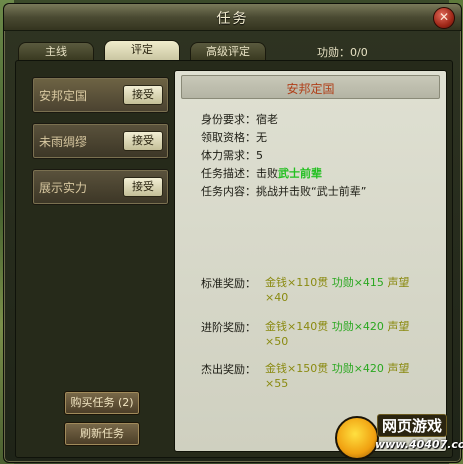 The image size is (463, 464). What do you see at coordinates (267, 119) in the screenshot?
I see `identity-value: 宿老` at bounding box center [267, 119].